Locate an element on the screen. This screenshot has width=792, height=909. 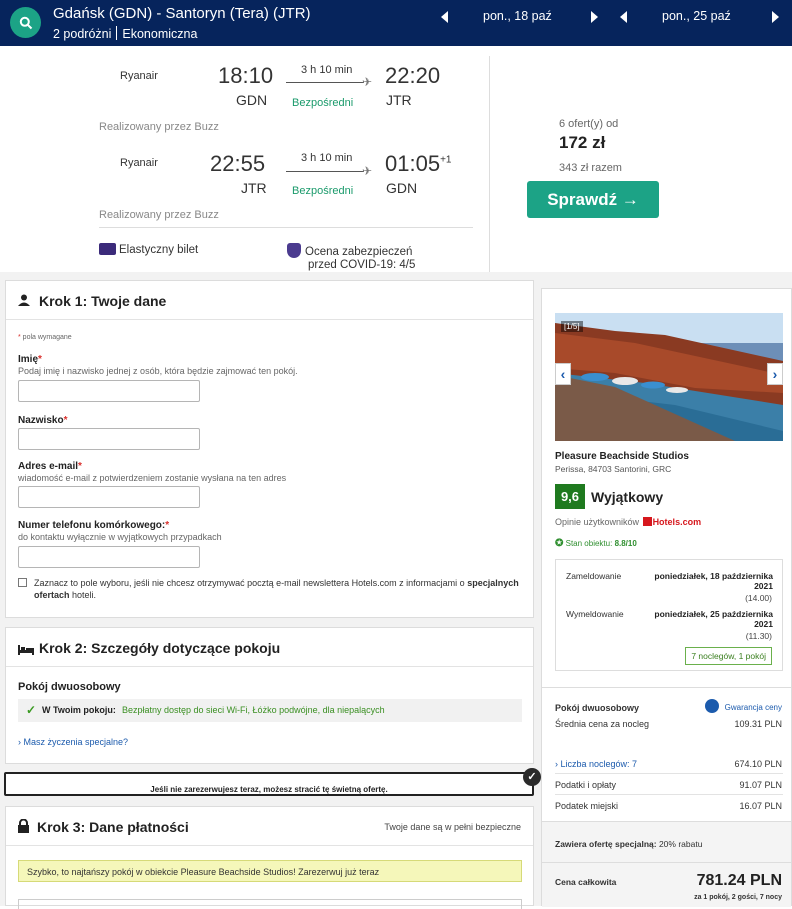
property-state: ✪ Stan obiektu: 8.8/10 is located at coordinates (596, 543).